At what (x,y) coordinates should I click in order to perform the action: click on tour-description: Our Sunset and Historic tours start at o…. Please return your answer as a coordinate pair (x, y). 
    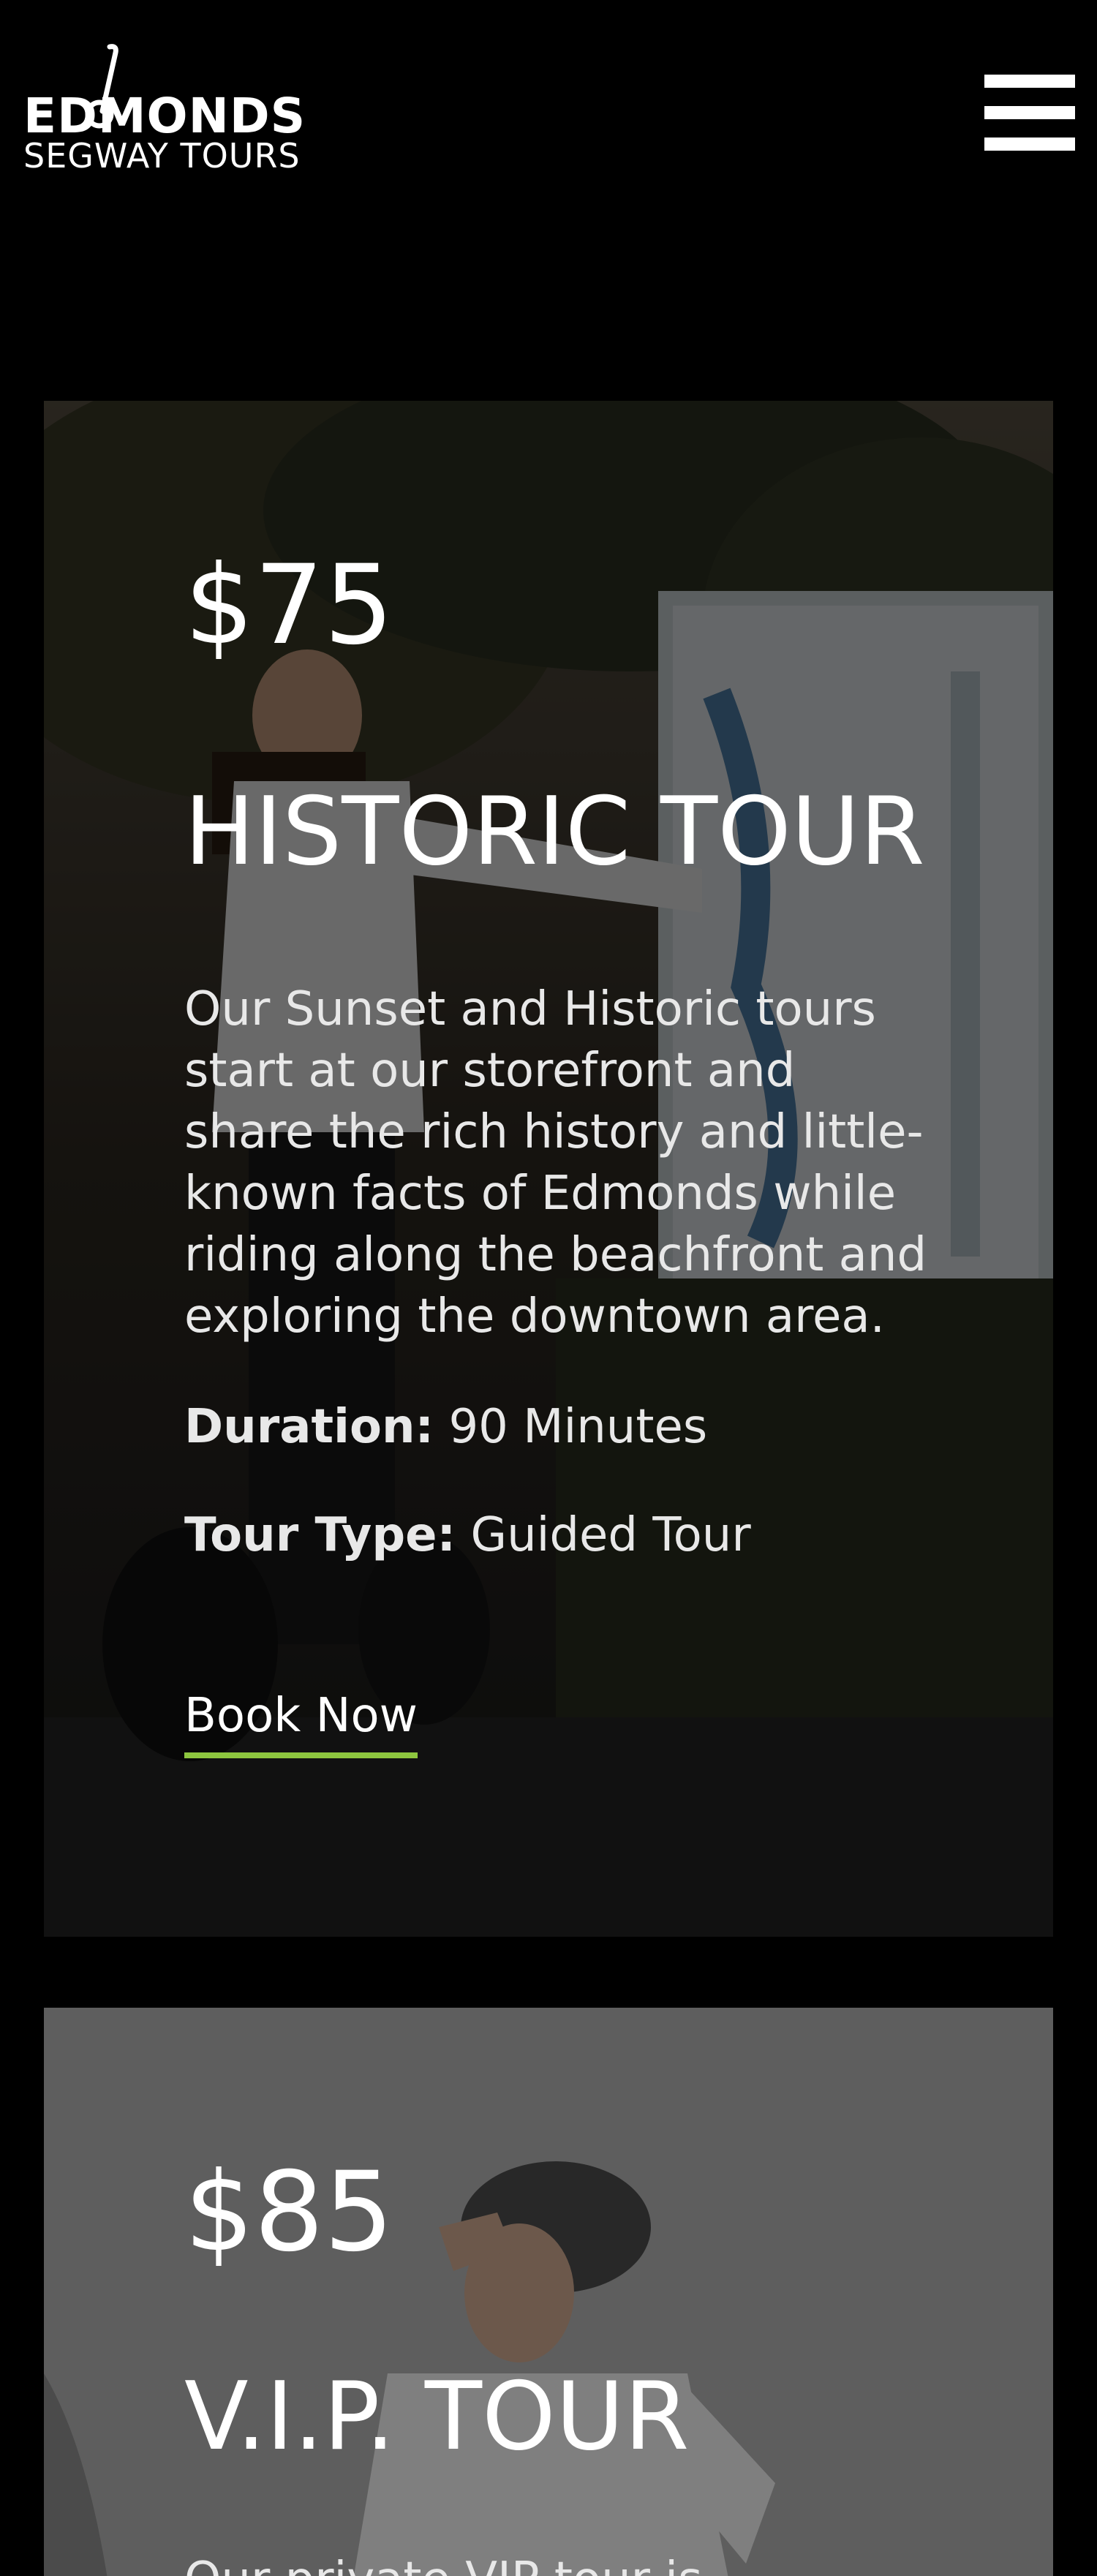
    Looking at the image, I should click on (555, 1163).